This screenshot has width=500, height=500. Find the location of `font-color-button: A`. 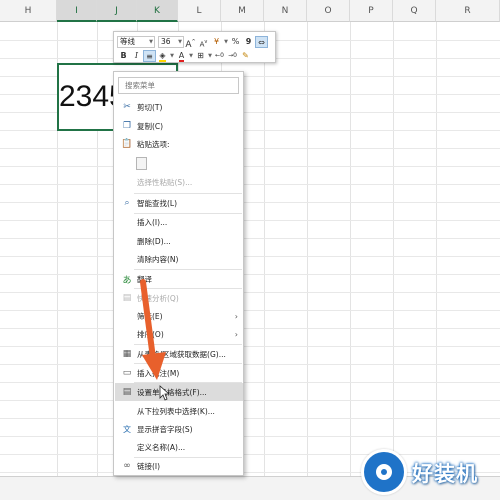

font-color-button: A is located at coordinates (181, 56).